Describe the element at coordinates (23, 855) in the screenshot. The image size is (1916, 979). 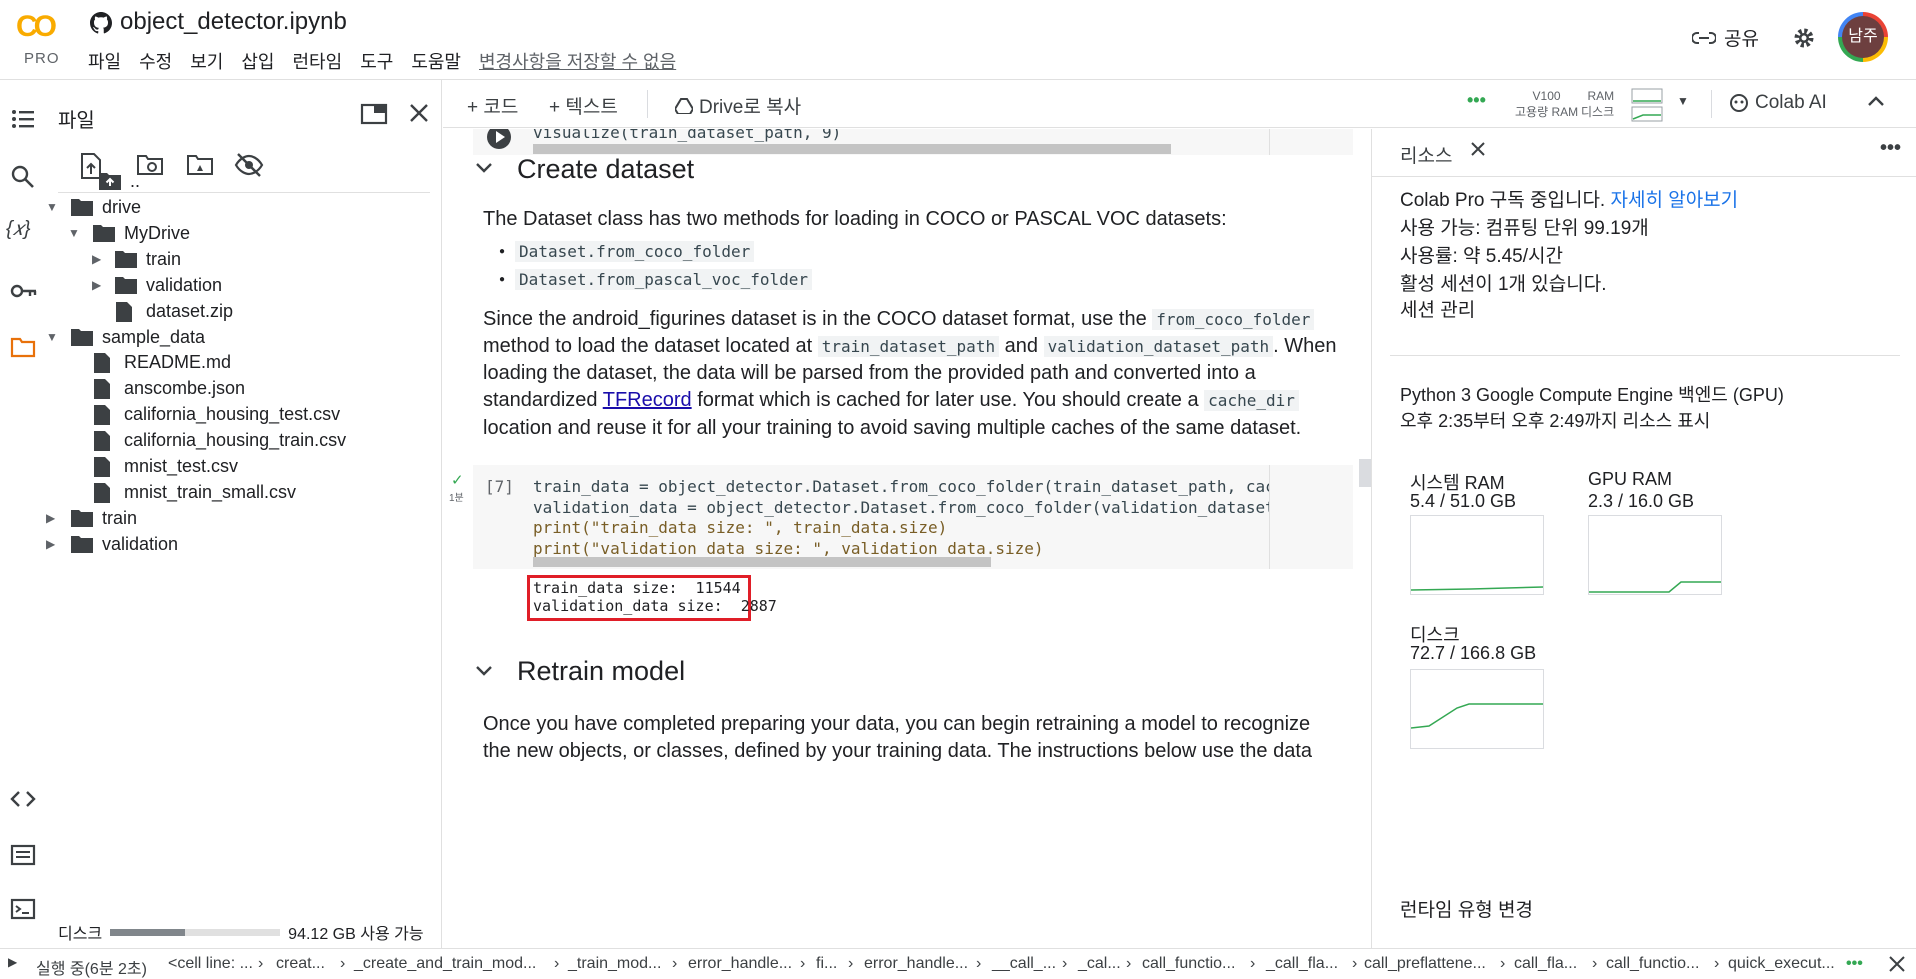
I see `command-palette-icon` at that location.